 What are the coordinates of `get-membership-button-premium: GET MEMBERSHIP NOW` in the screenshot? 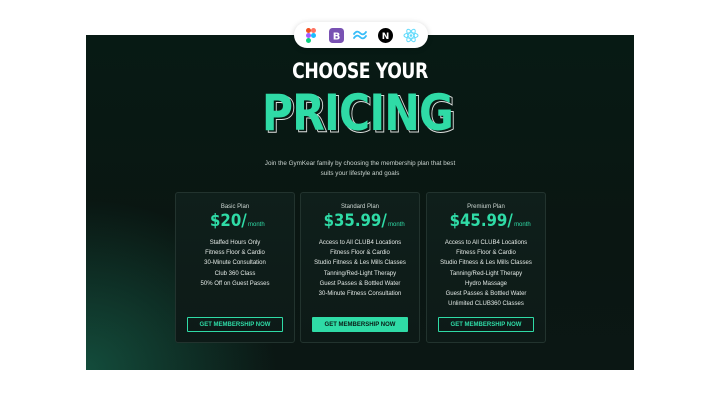 It's located at (486, 324).